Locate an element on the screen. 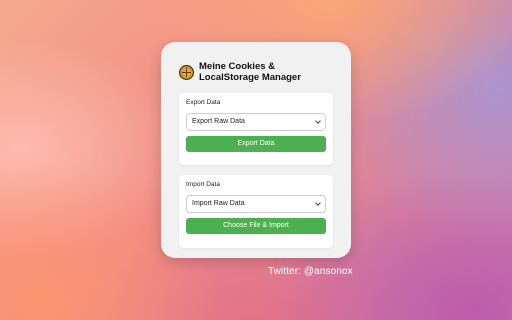 This screenshot has height=320, width=512. app-title: Meine Cookies & LocalStorage Manager is located at coordinates (250, 72).